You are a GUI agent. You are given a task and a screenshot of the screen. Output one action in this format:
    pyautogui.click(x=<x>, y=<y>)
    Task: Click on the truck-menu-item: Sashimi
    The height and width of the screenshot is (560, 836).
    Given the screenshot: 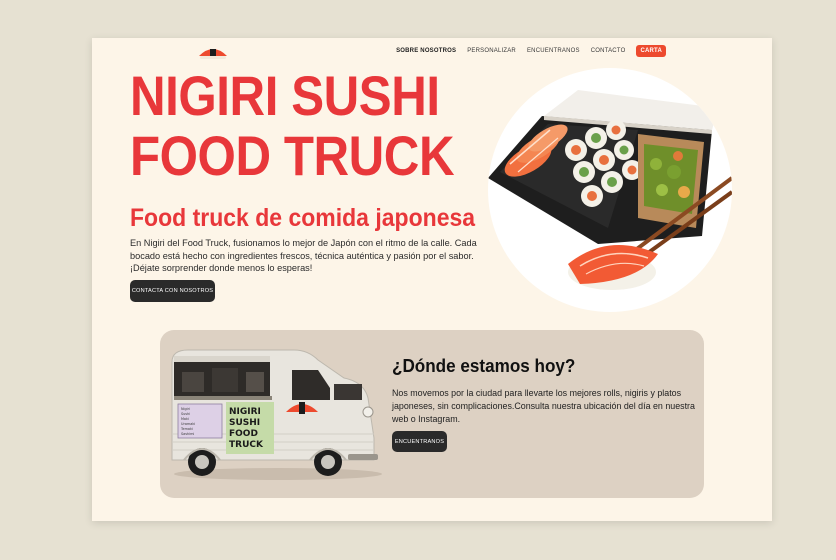 What is the action you would take?
    pyautogui.click(x=187, y=434)
    